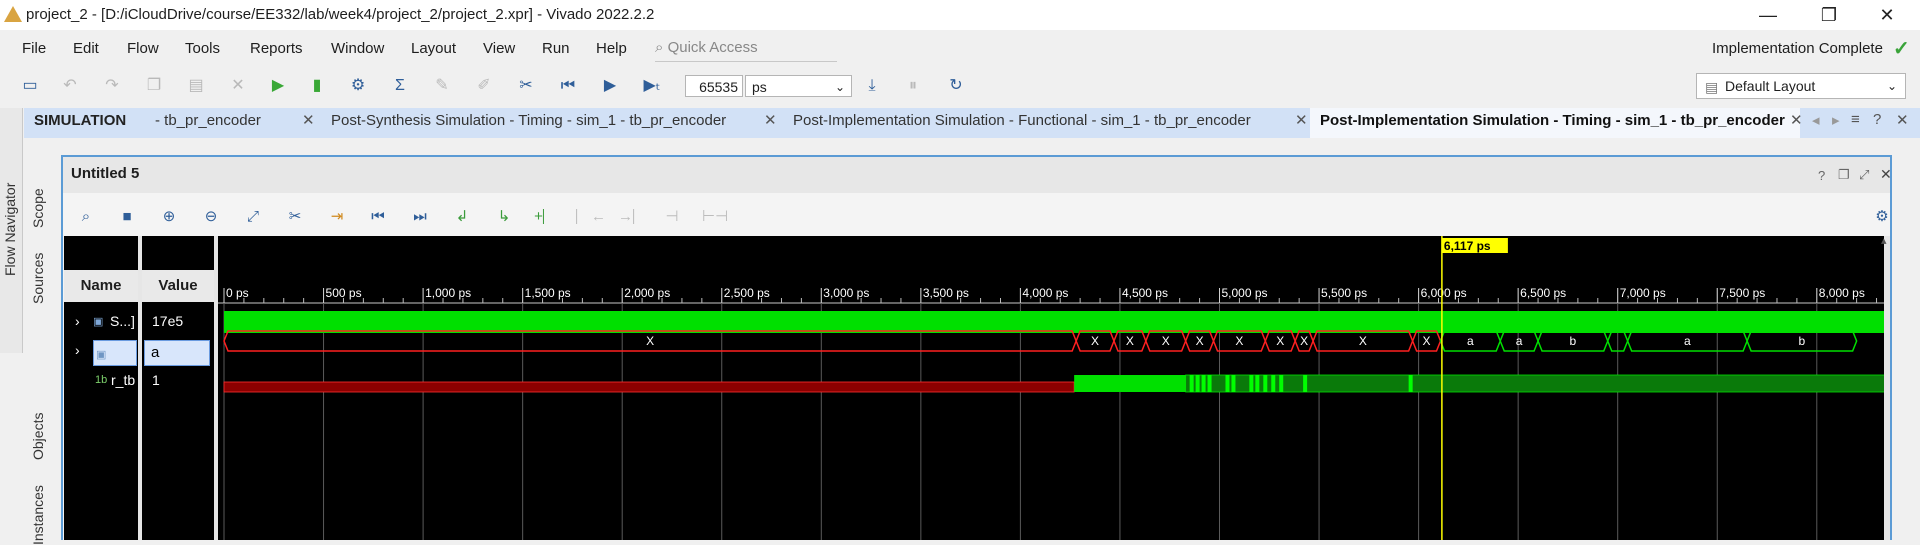 The width and height of the screenshot is (1920, 545). Describe the element at coordinates (154, 86) in the screenshot. I see `copy-icon: ❐` at that location.